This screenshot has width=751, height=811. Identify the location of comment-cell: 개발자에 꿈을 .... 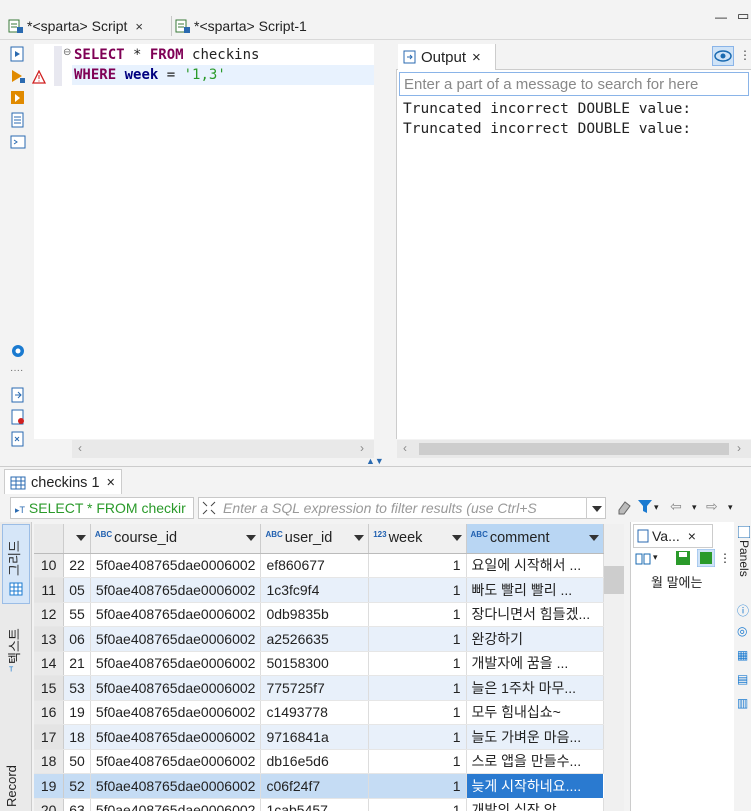
(535, 663).